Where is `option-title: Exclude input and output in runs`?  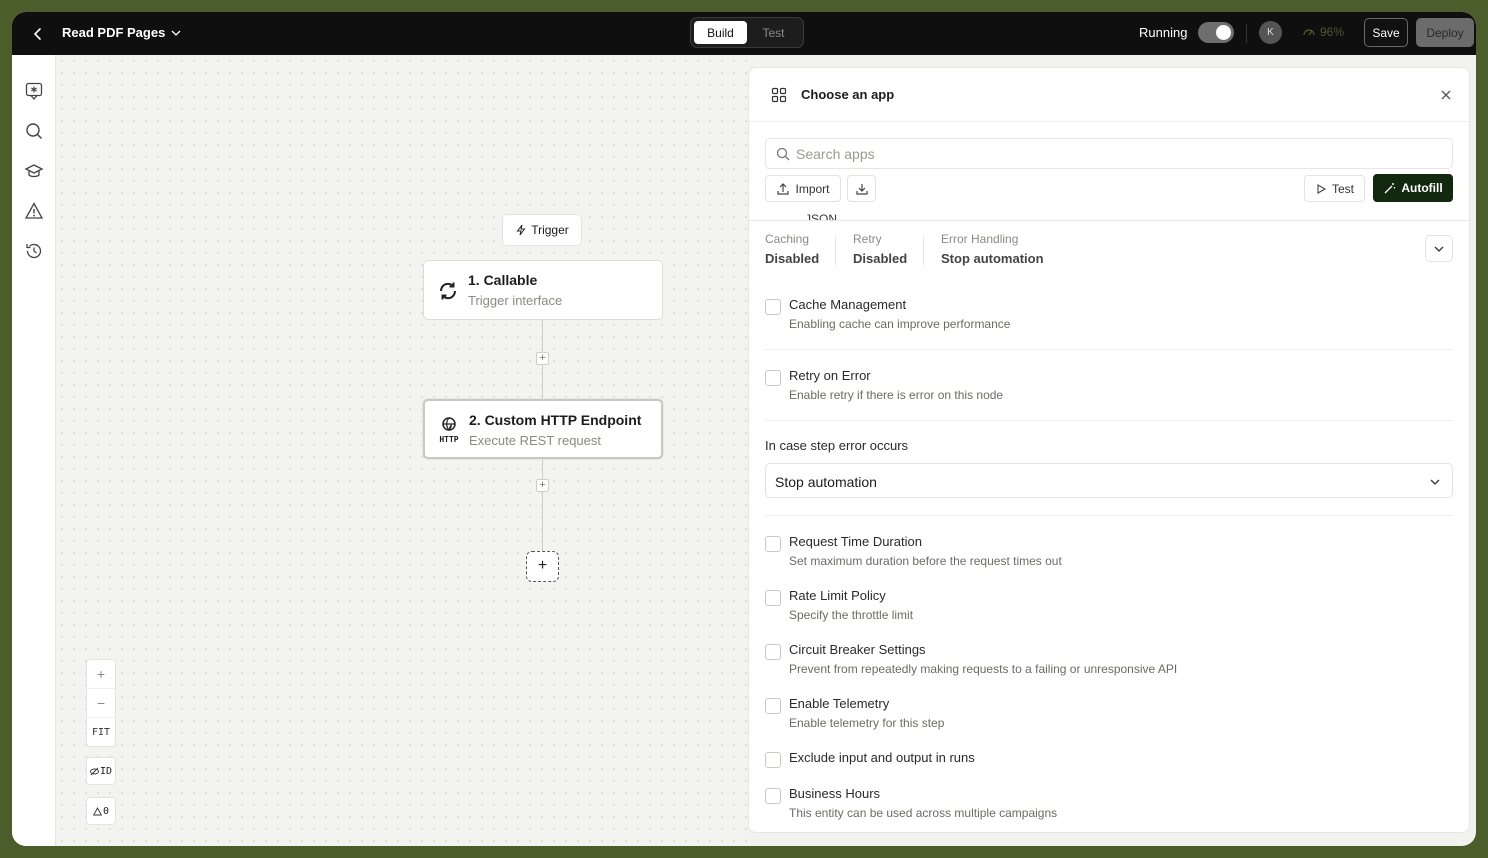
option-title: Exclude input and output in runs is located at coordinates (882, 757).